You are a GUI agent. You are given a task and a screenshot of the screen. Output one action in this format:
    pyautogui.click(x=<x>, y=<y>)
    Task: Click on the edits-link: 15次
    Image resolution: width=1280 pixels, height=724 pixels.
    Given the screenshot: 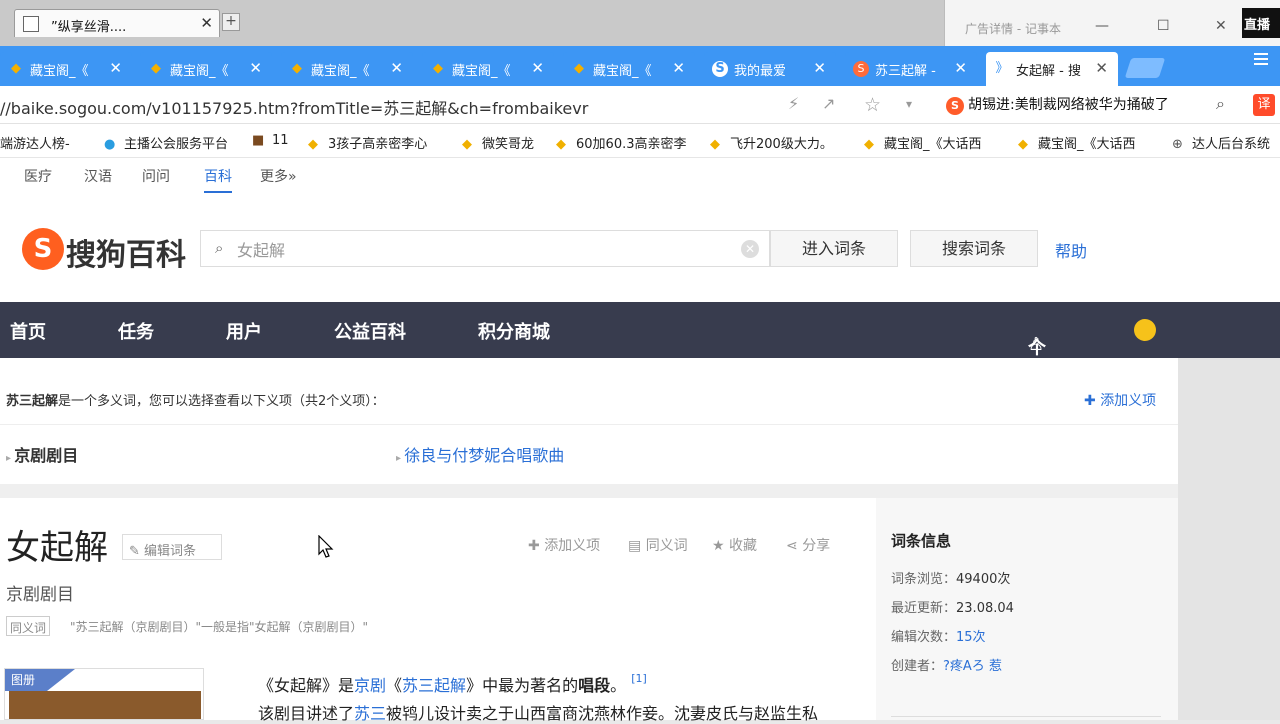 What is the action you would take?
    pyautogui.click(x=971, y=637)
    